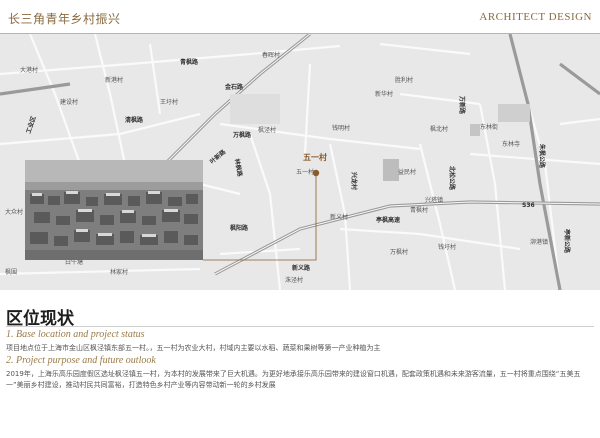  I want to click on marker-label: 五一村, so click(315, 157).